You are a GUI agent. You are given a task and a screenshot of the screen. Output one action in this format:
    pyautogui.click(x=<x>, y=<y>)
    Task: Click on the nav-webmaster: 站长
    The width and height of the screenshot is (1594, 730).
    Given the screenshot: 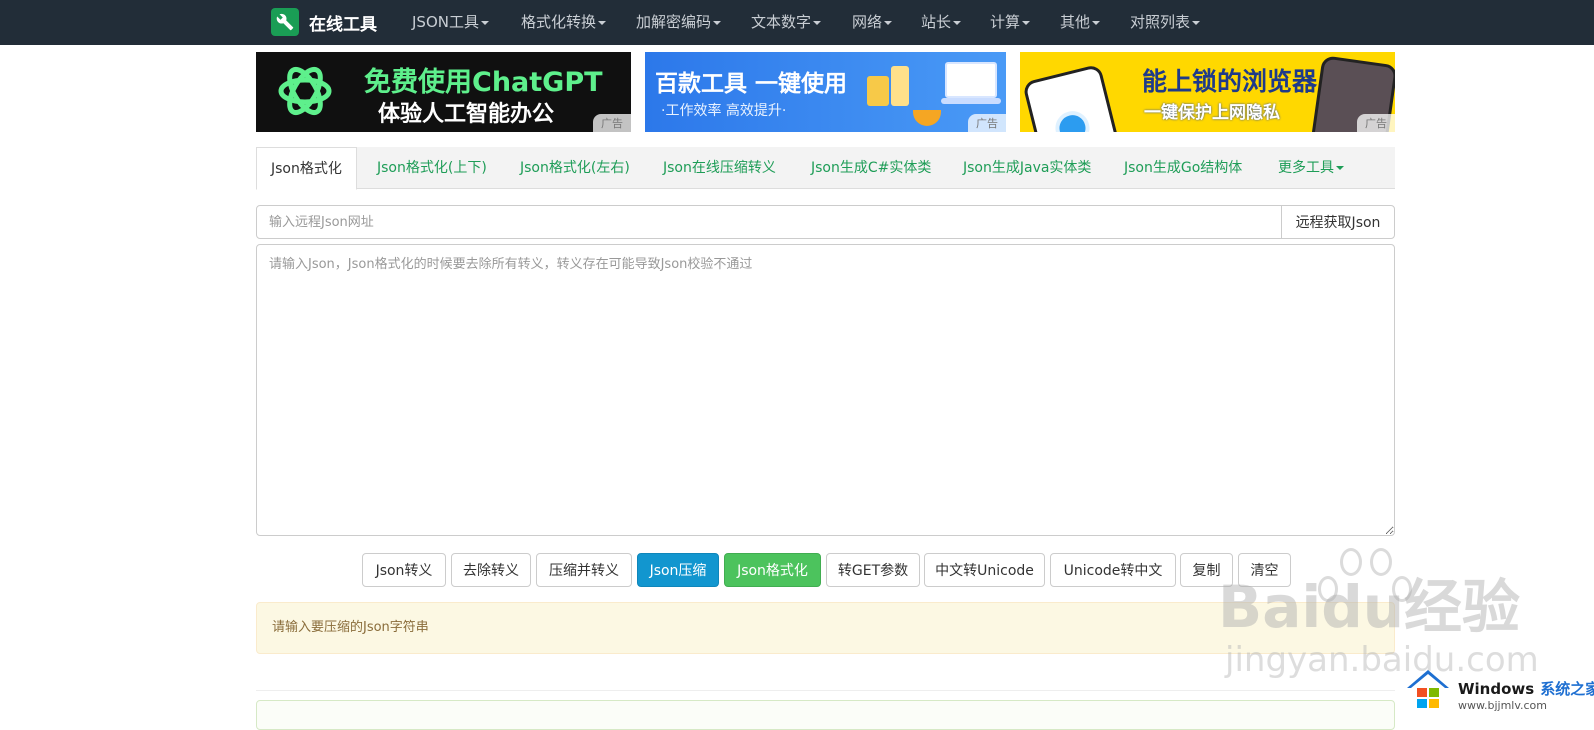 What is the action you would take?
    pyautogui.click(x=941, y=22)
    